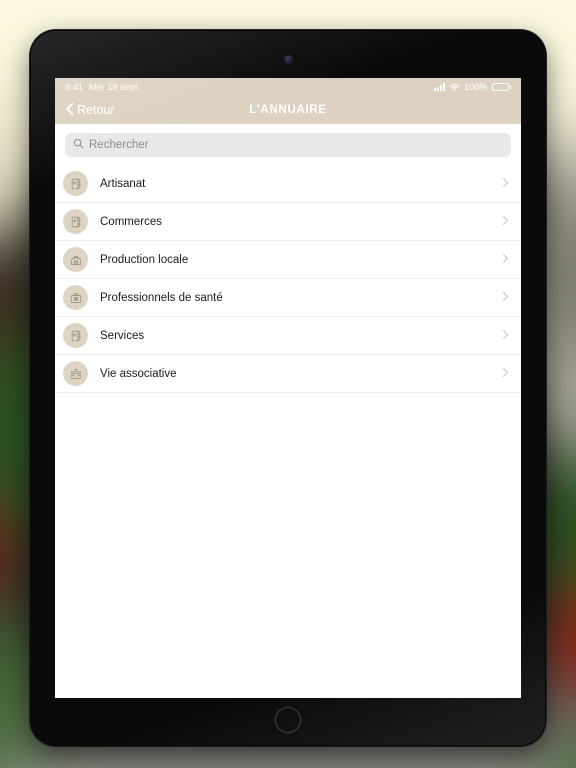 The image size is (576, 768). I want to click on list-item-label: Services, so click(122, 335).